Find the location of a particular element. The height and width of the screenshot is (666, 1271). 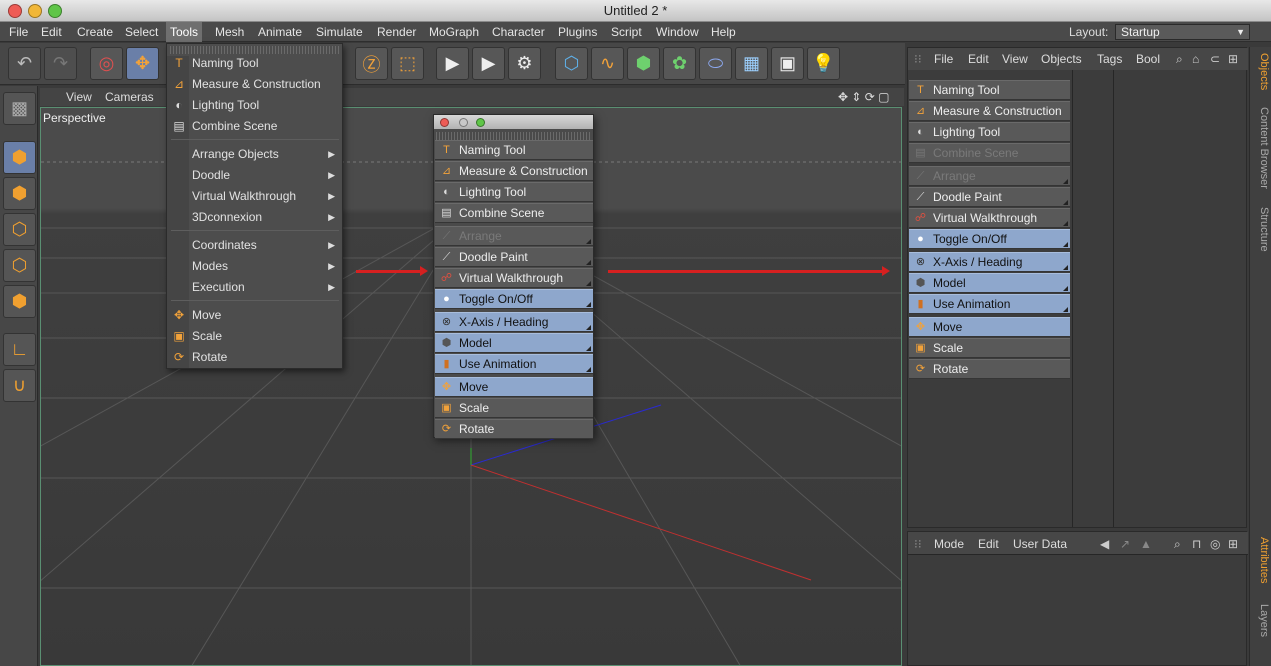

spline-icon: ∿ is located at coordinates (607, 63).